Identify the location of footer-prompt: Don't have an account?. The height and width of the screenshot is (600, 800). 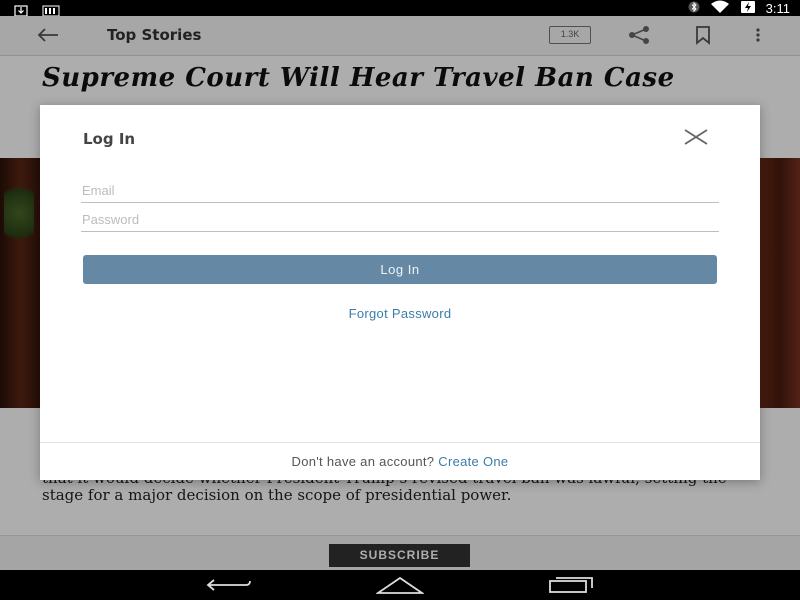
(363, 461).